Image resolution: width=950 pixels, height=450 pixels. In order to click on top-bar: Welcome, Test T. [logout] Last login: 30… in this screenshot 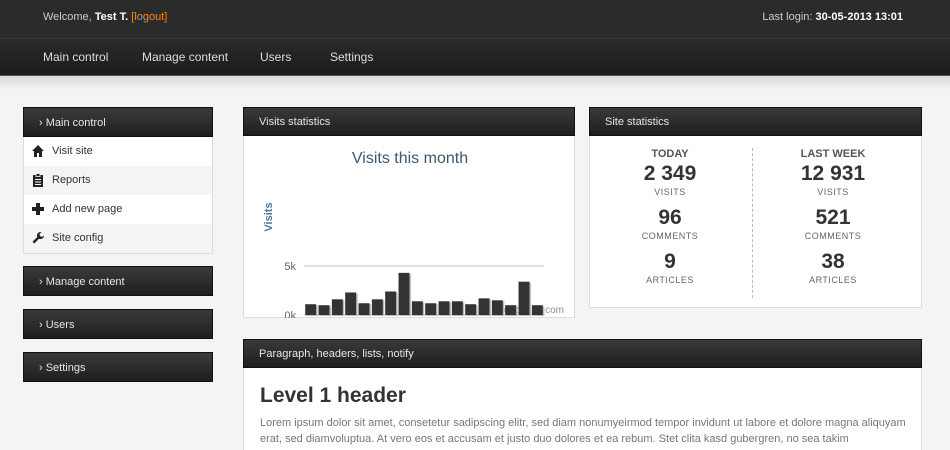, I will do `click(475, 19)`.